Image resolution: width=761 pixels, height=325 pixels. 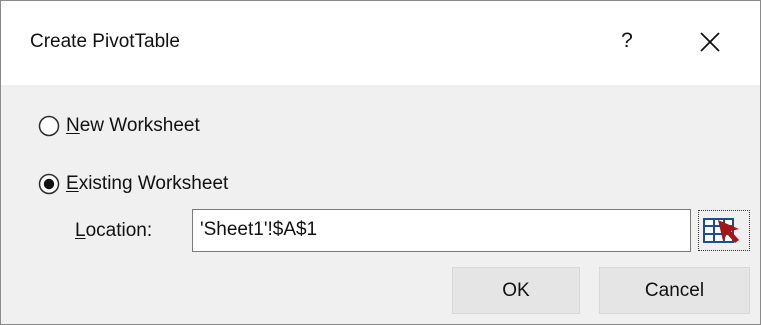 I want to click on location-label: Location:, so click(x=113, y=231).